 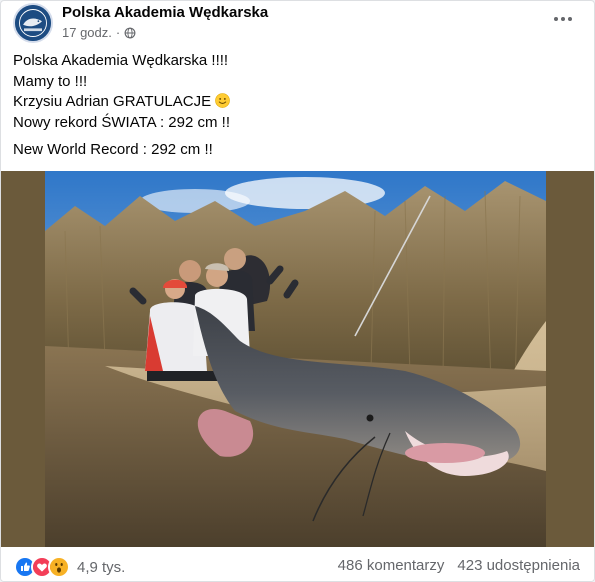 What do you see at coordinates (563, 19) in the screenshot?
I see `more-options-button` at bounding box center [563, 19].